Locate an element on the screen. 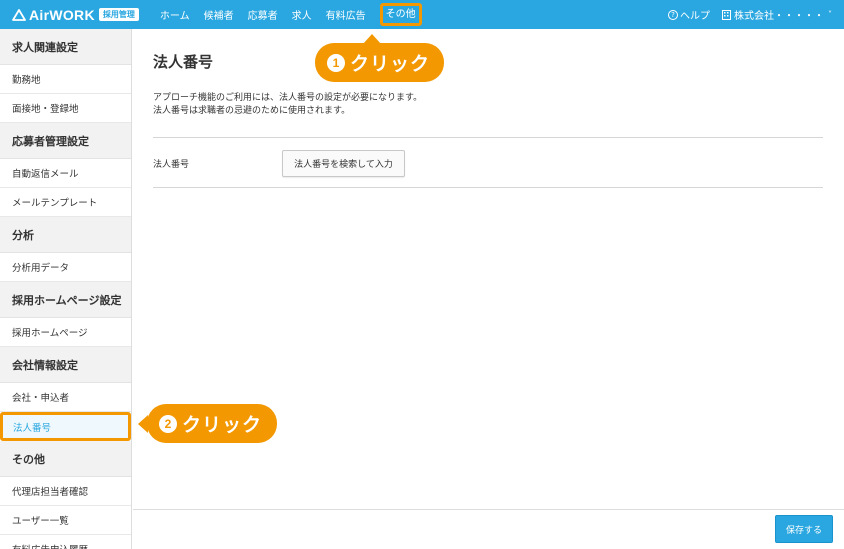 This screenshot has height=549, width=844. sidebar-section-job-settings: 求人関連設定 is located at coordinates (65, 47).